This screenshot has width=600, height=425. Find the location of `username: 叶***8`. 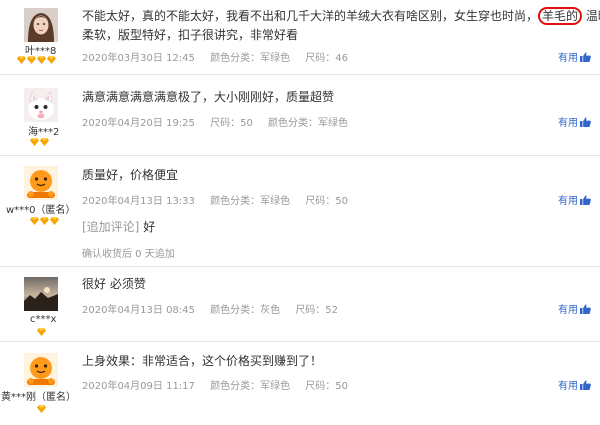

username: 叶***8 is located at coordinates (41, 51).